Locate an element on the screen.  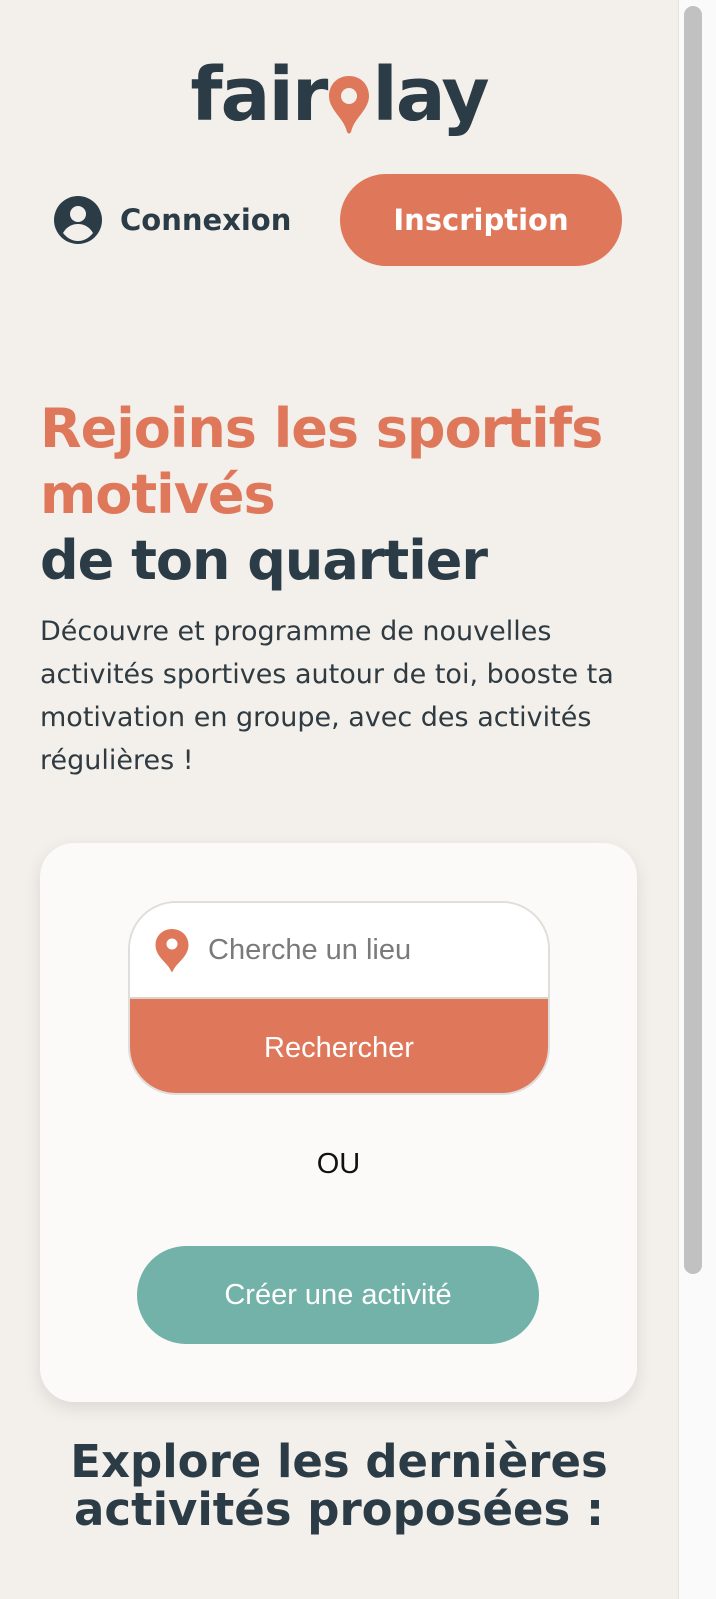
login-link: Connexion is located at coordinates (172, 220).